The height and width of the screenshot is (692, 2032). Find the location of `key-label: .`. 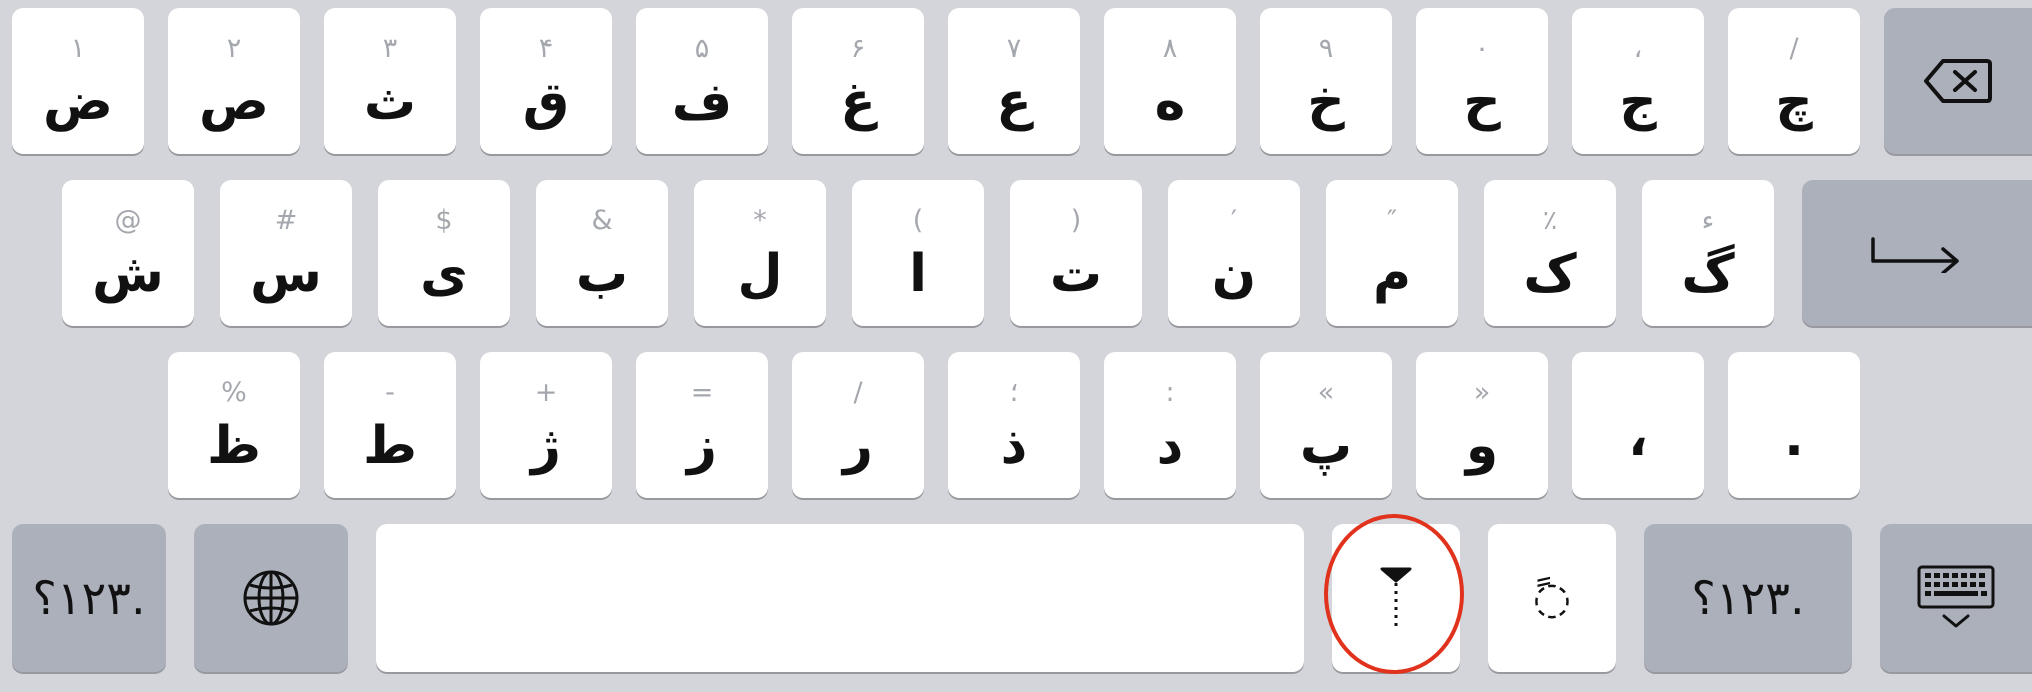

key-label: . is located at coordinates (1794, 438).